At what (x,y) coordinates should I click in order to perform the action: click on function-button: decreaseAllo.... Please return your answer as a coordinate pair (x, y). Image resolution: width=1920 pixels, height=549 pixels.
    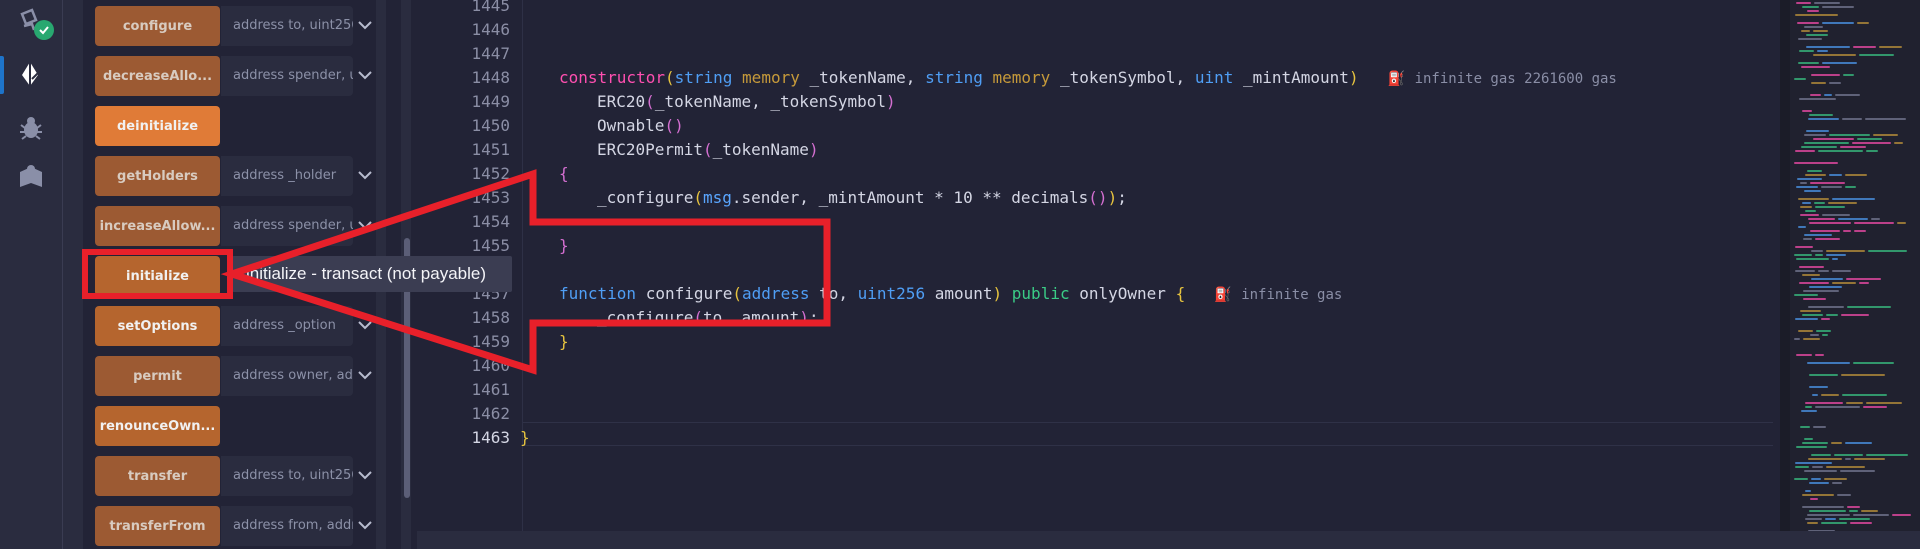
    Looking at the image, I should click on (157, 76).